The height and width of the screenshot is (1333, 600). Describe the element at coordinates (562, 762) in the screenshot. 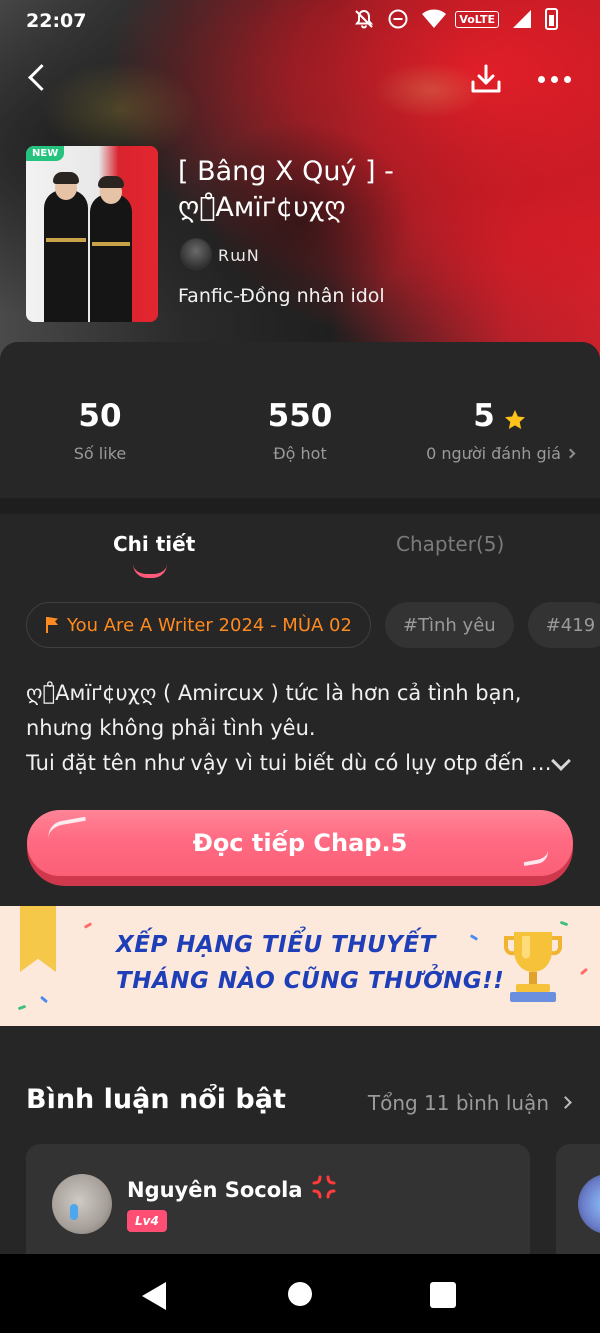

I see `chevron-down-icon` at that location.